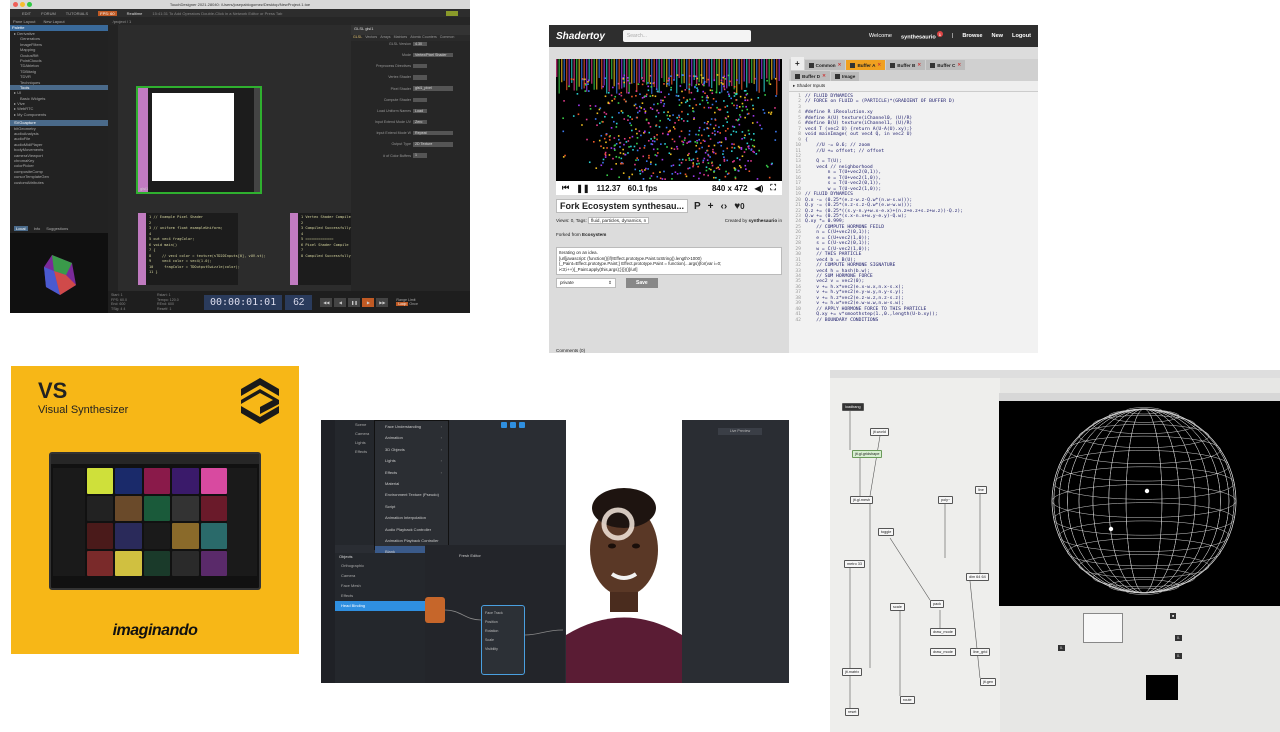 The height and width of the screenshot is (732, 1280). What do you see at coordinates (357, 38) in the screenshot?
I see `param-tab: GLSL` at bounding box center [357, 38].